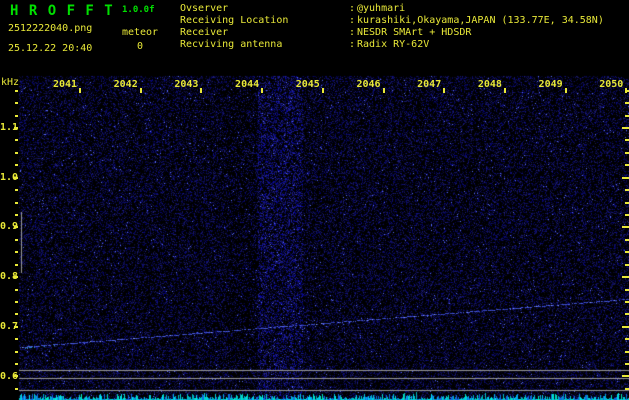 The width and height of the screenshot is (629, 400). What do you see at coordinates (304, 44) in the screenshot?
I see `station-info-row: Recviving antenna: Radix RY-62V` at bounding box center [304, 44].